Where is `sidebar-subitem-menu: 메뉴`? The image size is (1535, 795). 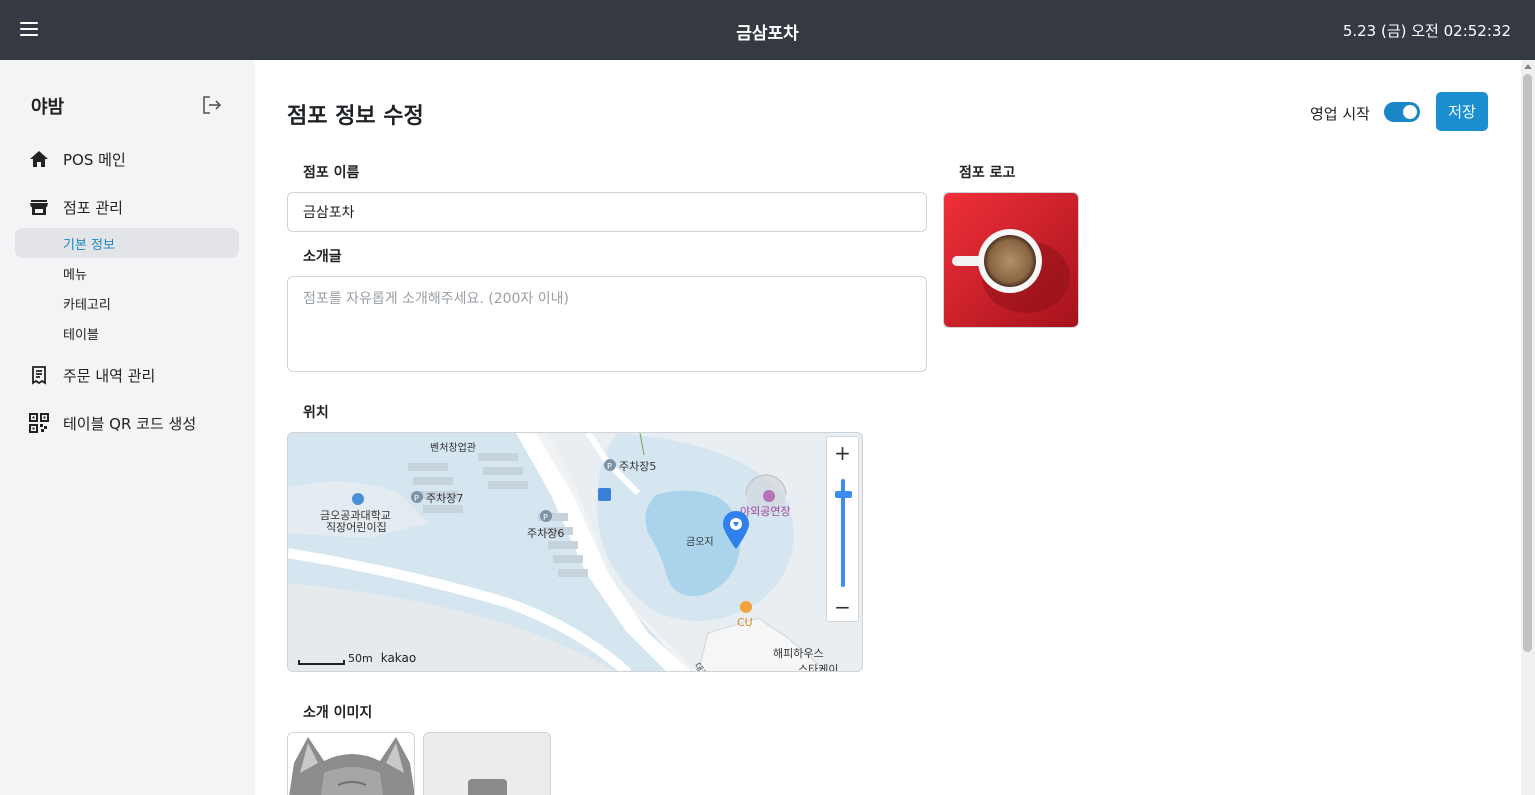
sidebar-subitem-menu: 메뉴 is located at coordinates (127, 273).